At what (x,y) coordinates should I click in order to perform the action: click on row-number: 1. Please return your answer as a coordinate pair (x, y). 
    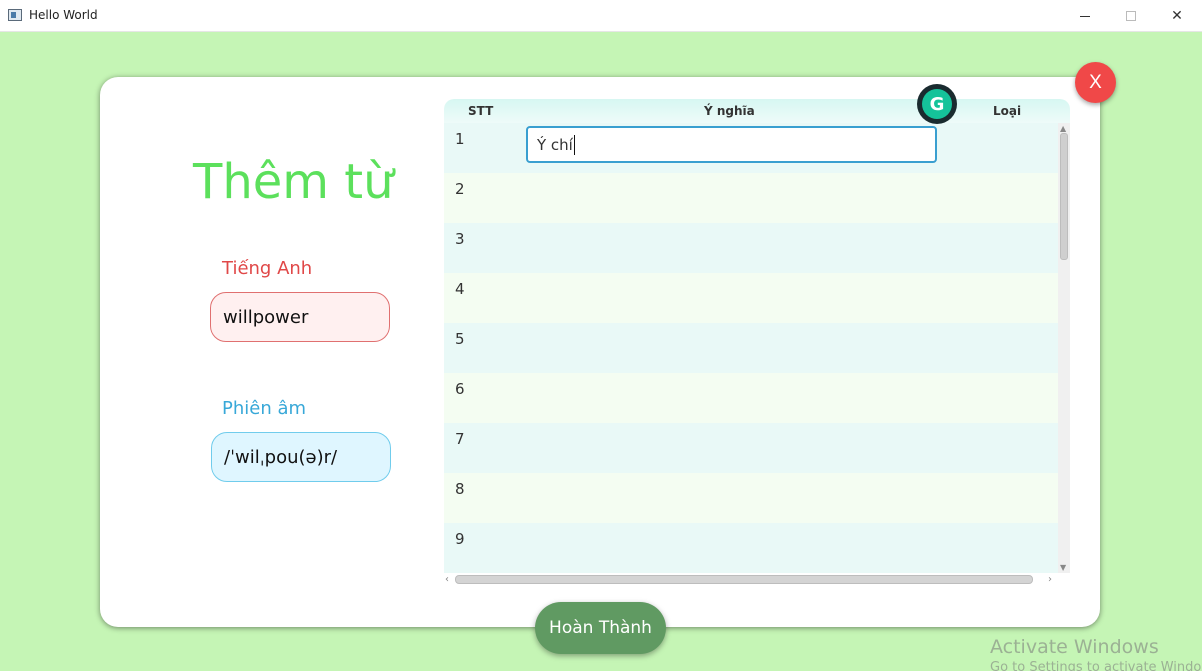
    Looking at the image, I should click on (460, 139).